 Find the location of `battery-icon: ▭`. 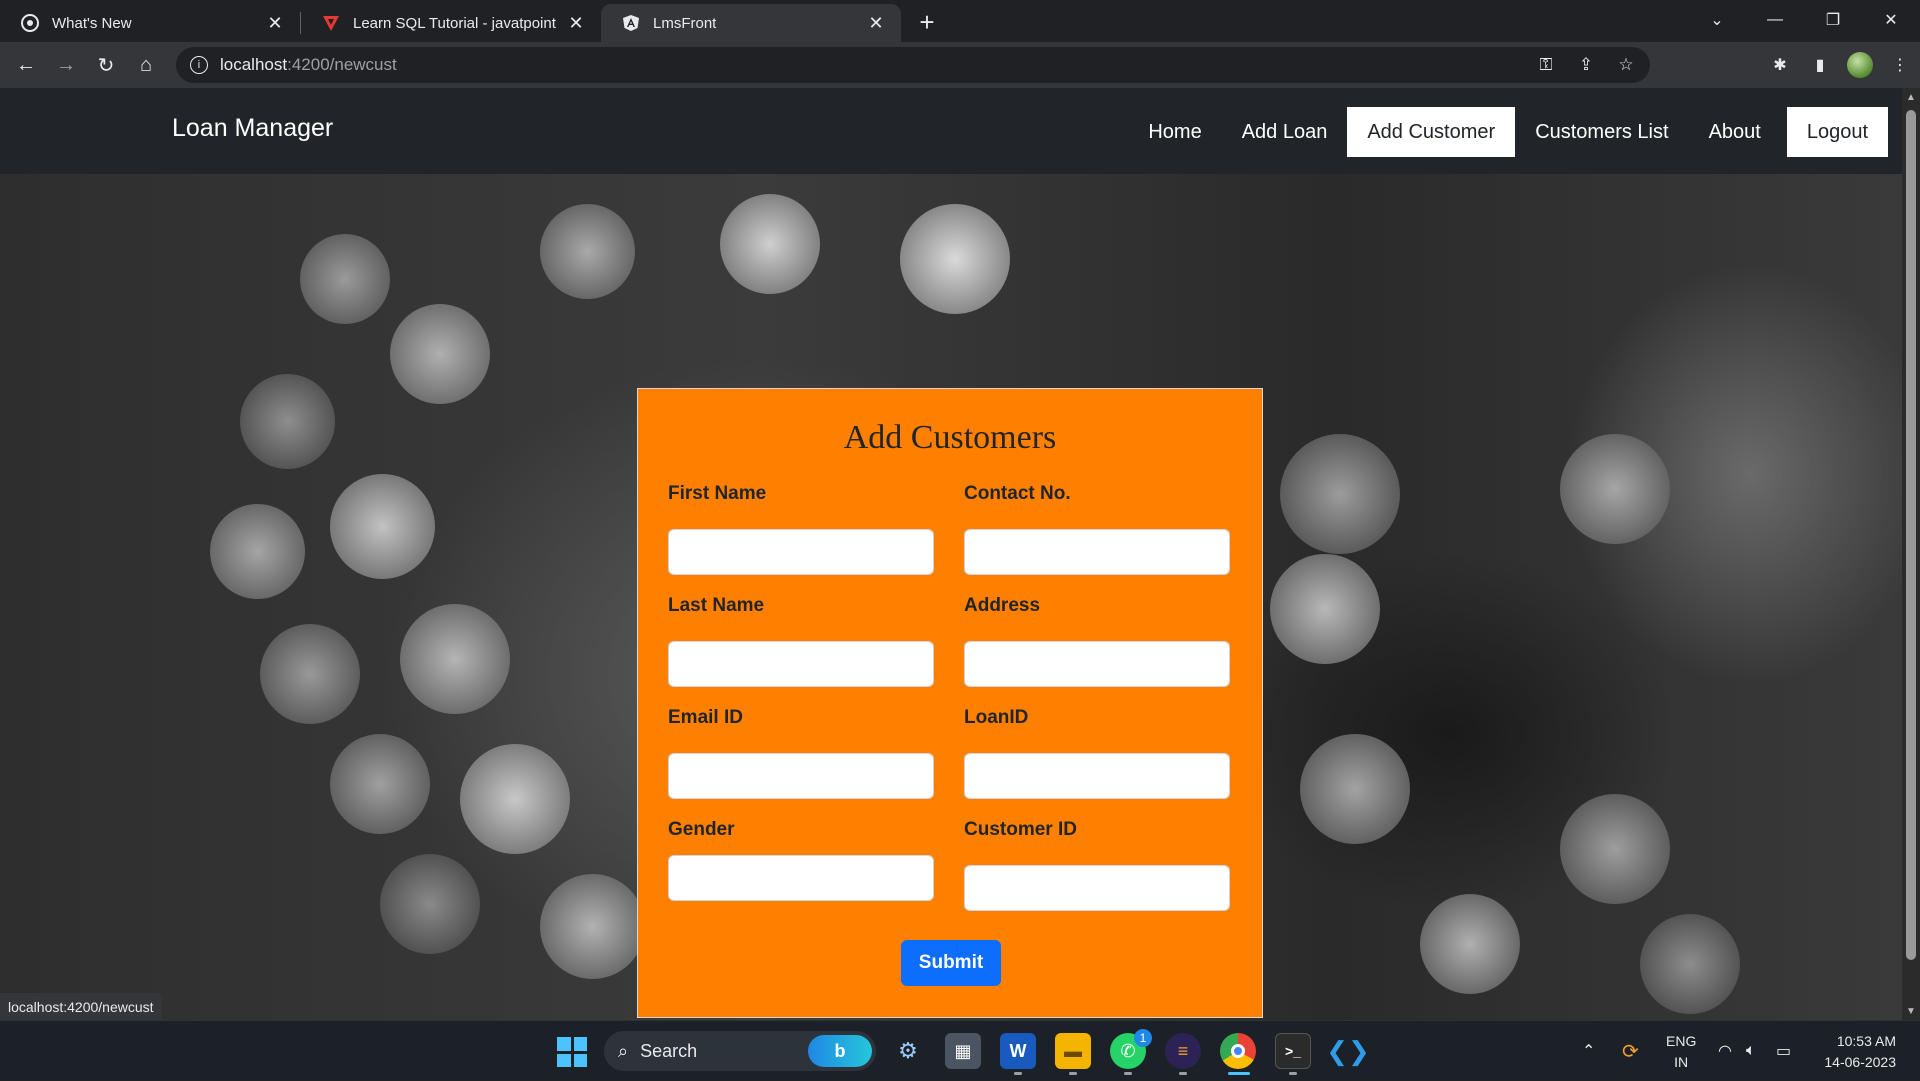

battery-icon: ▭ is located at coordinates (1783, 1051).